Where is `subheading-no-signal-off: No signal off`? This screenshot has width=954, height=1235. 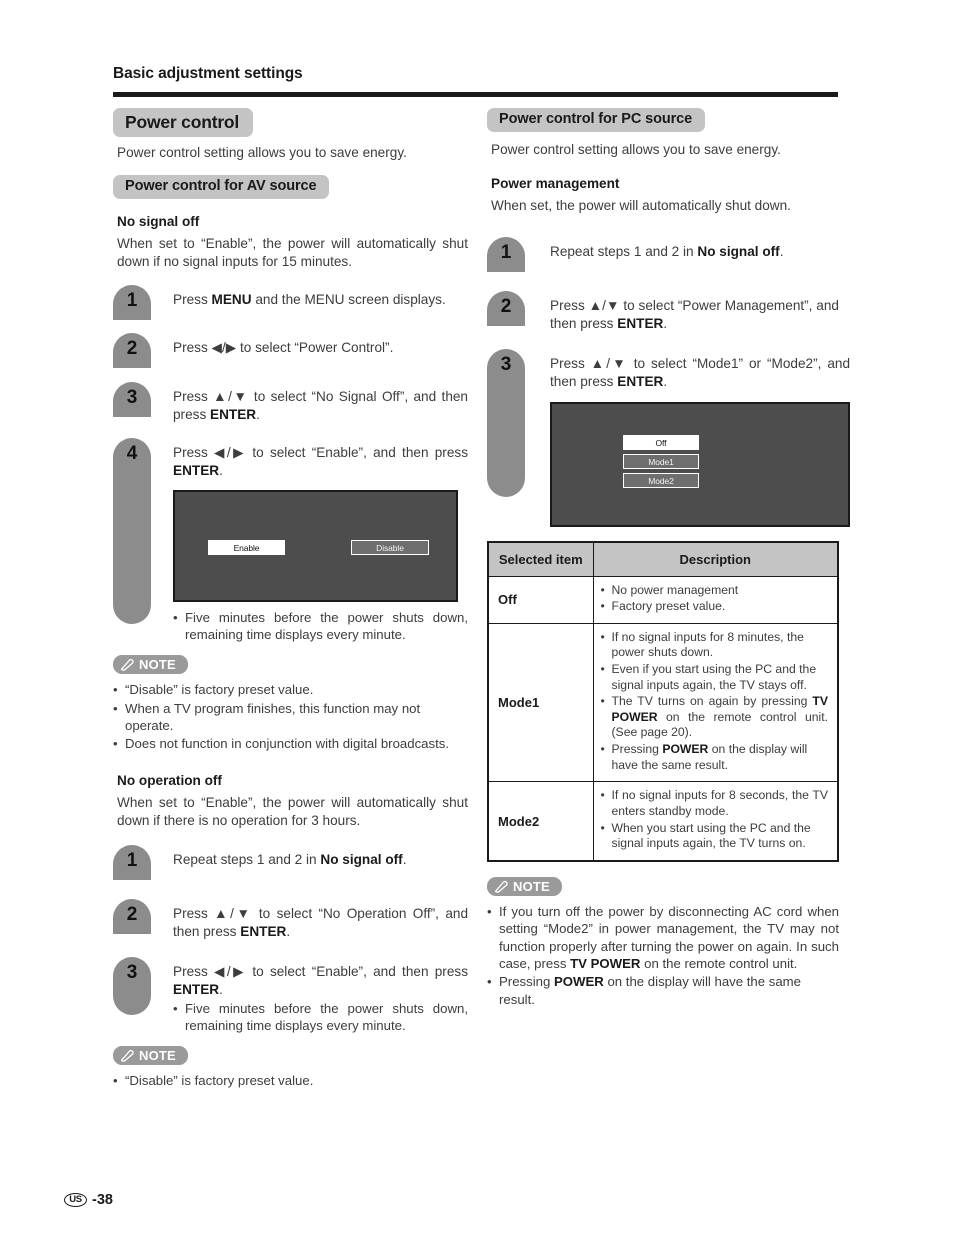
subheading-no-signal-off: No signal off is located at coordinates (158, 222).